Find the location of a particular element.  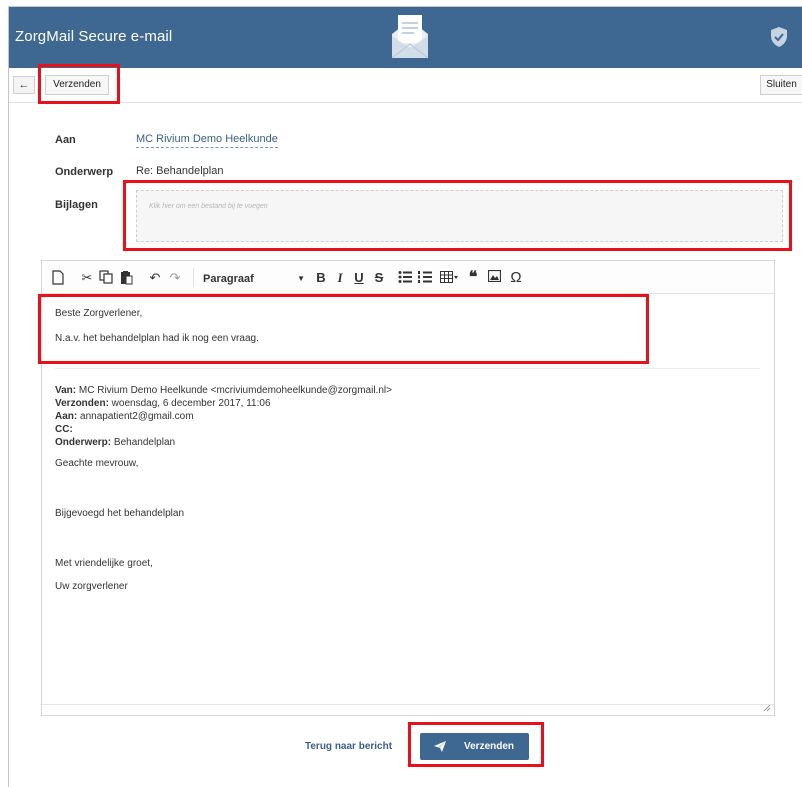

strikethrough-icon: S is located at coordinates (379, 278).